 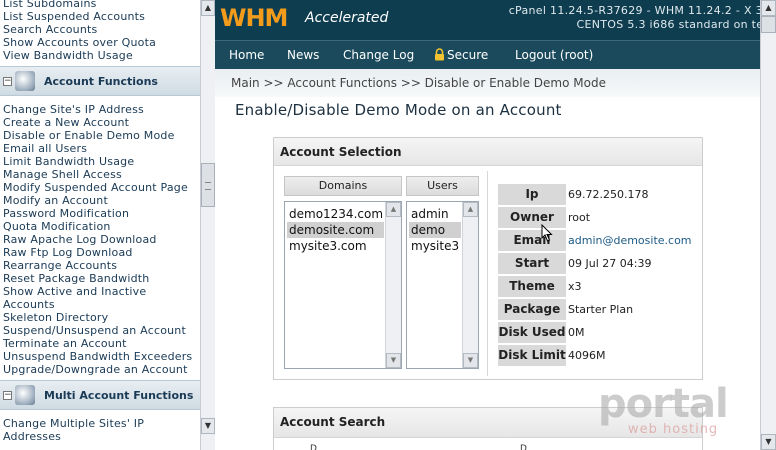 I want to click on sidebar-link: Terminate an Account, so click(x=65, y=343).